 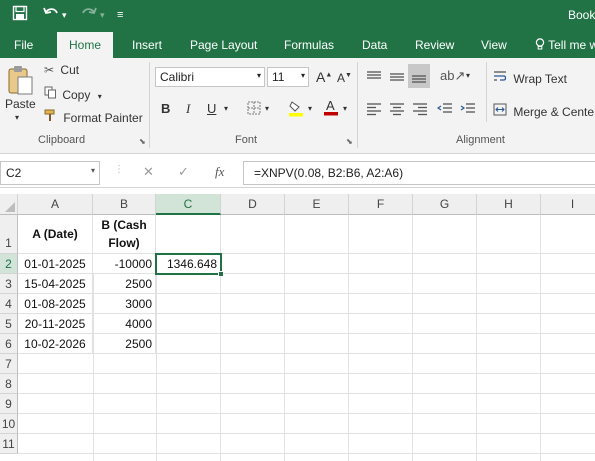 What do you see at coordinates (309, 45) in the screenshot?
I see `tab-formulas: Formulas` at bounding box center [309, 45].